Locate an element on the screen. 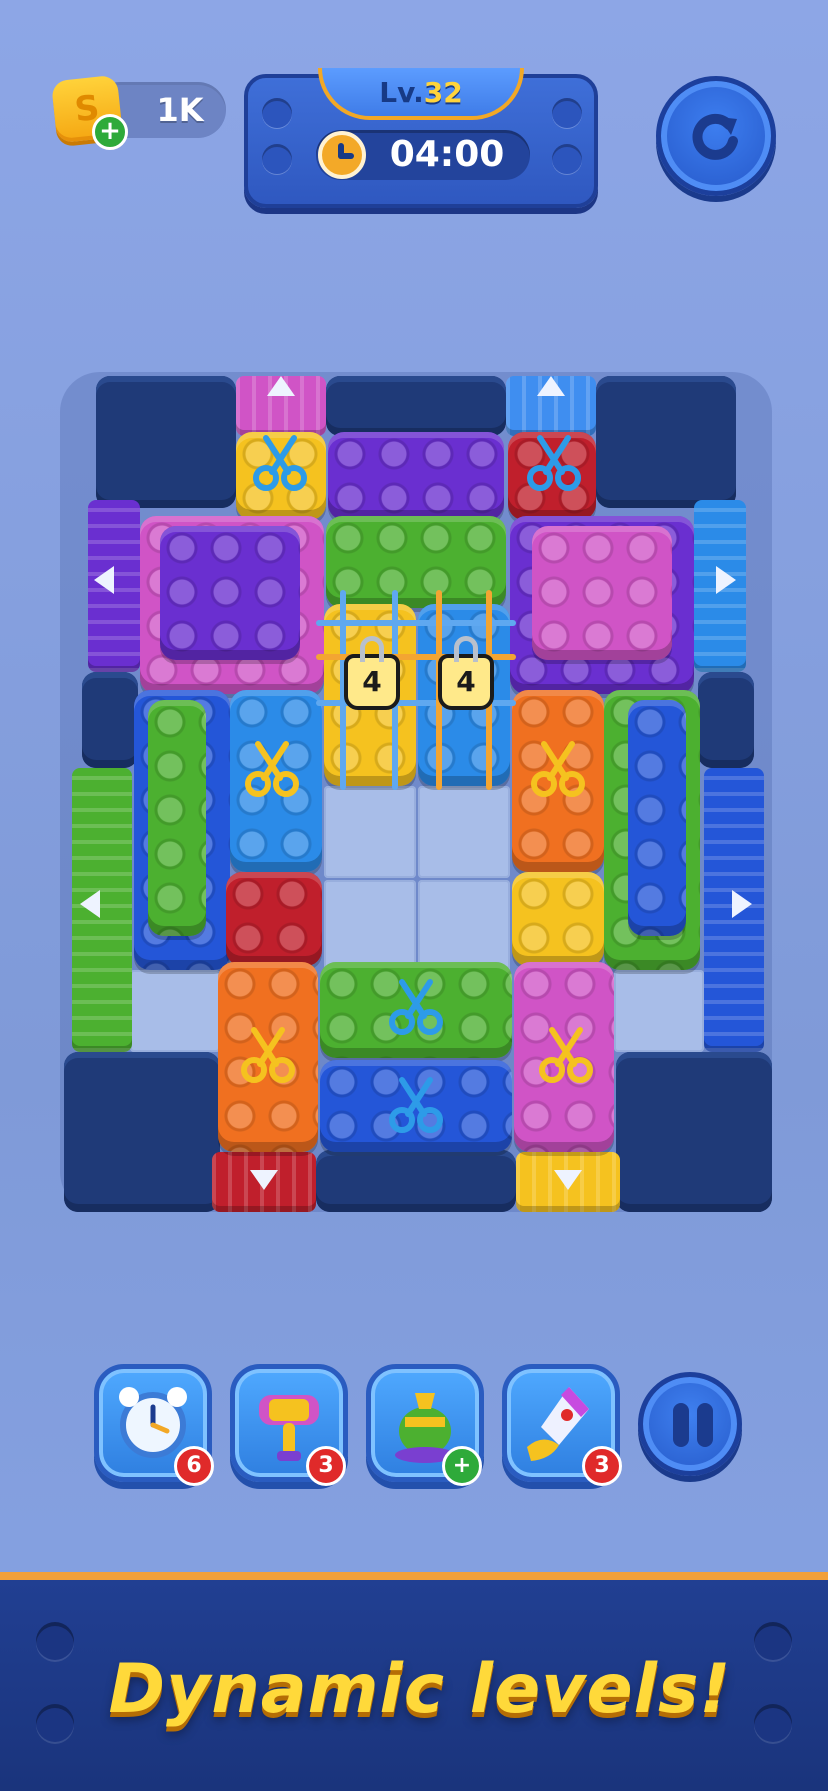 This screenshot has height=1791, width=828. brick-red-small is located at coordinates (274, 919).